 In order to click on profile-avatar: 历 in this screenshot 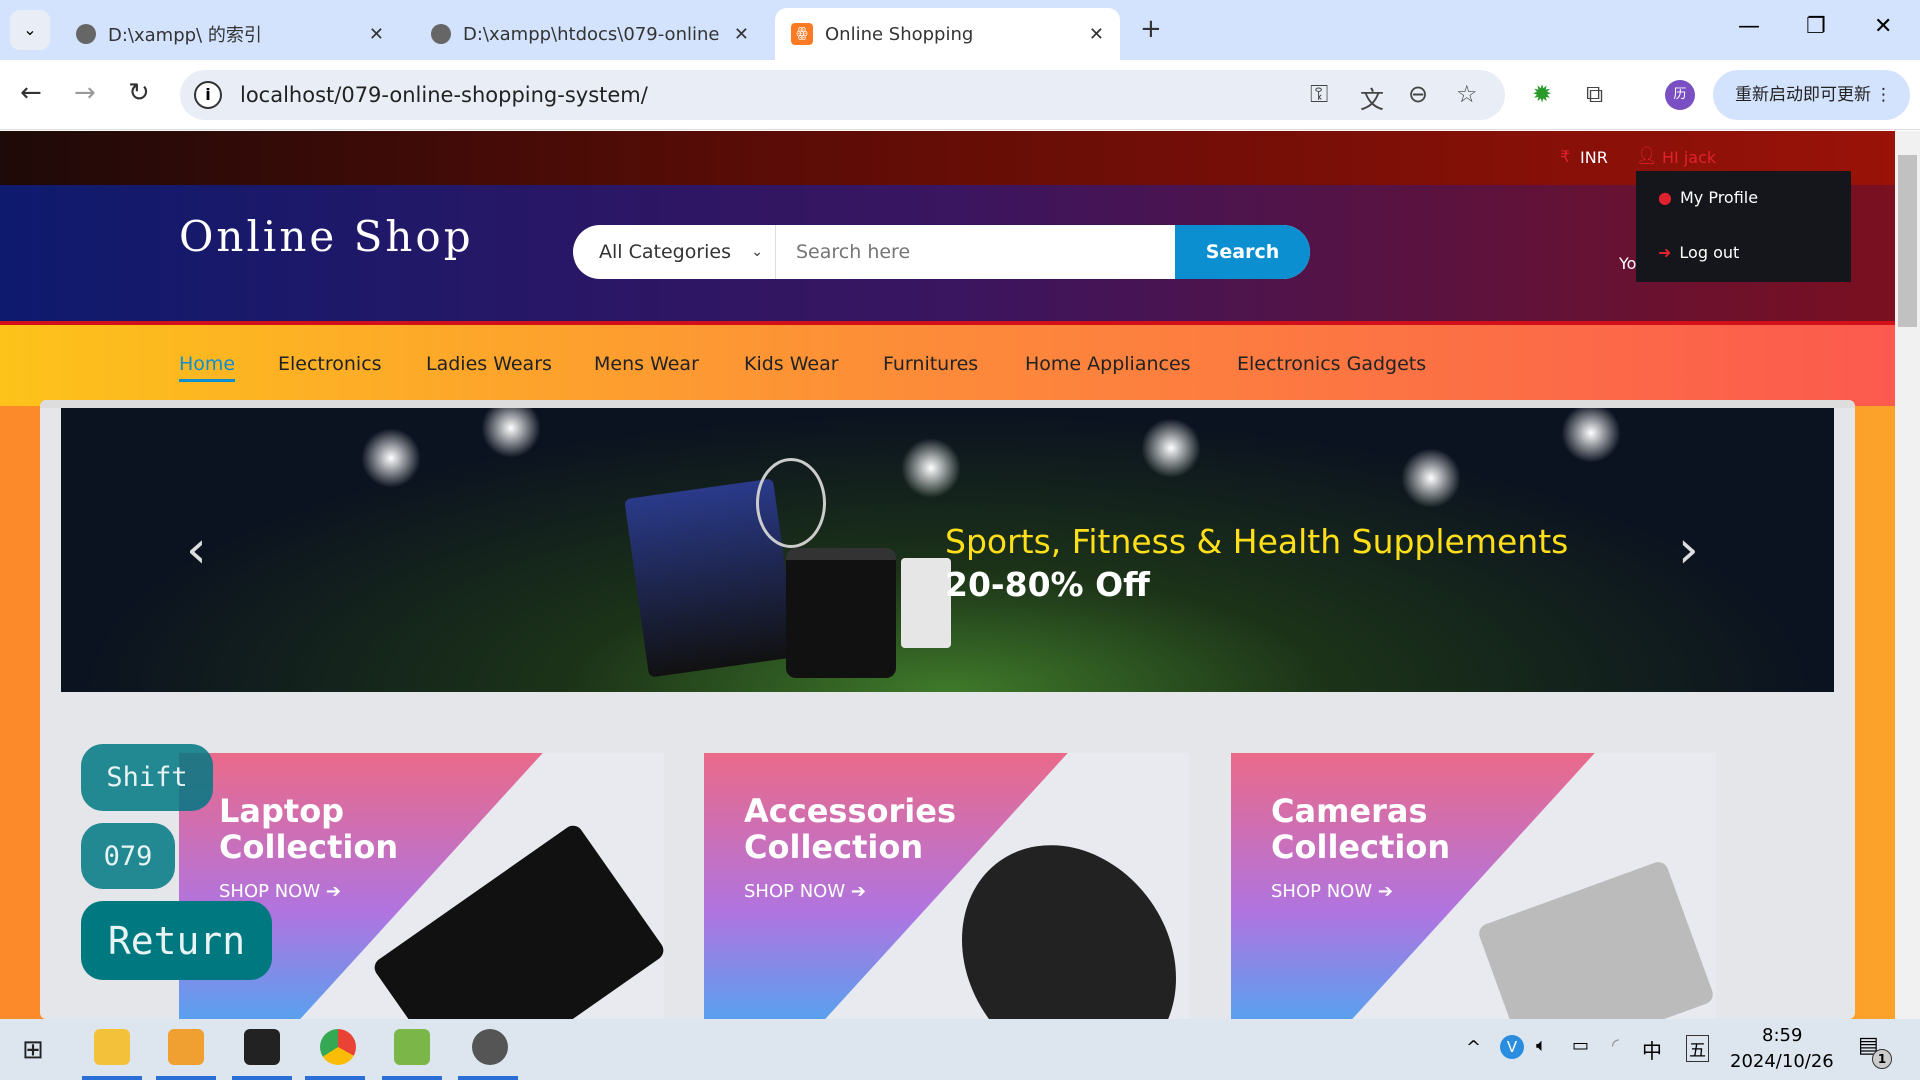, I will do `click(1680, 95)`.